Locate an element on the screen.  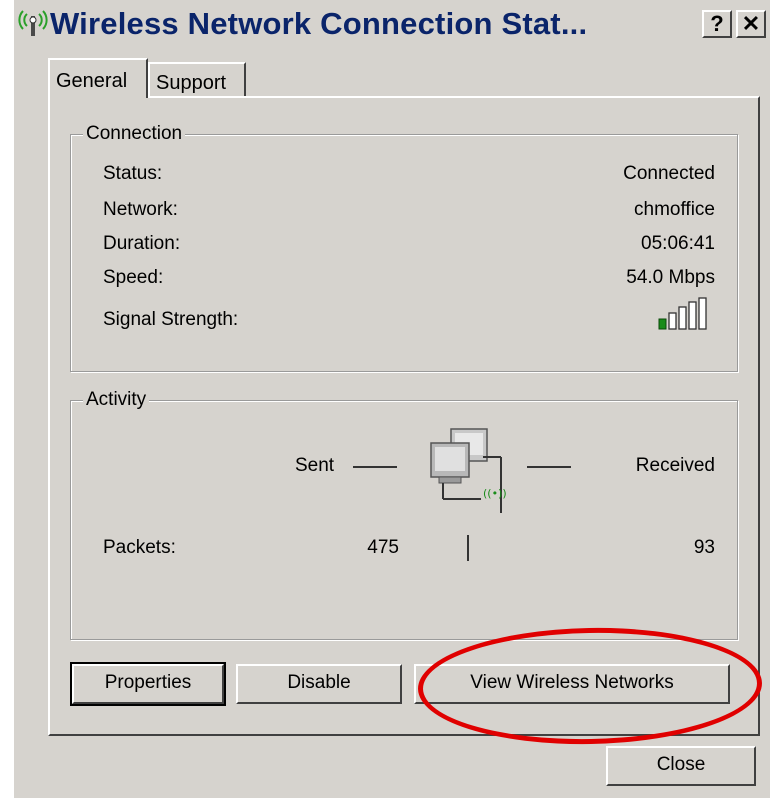
packets-sent-value: 475 is located at coordinates (383, 547).